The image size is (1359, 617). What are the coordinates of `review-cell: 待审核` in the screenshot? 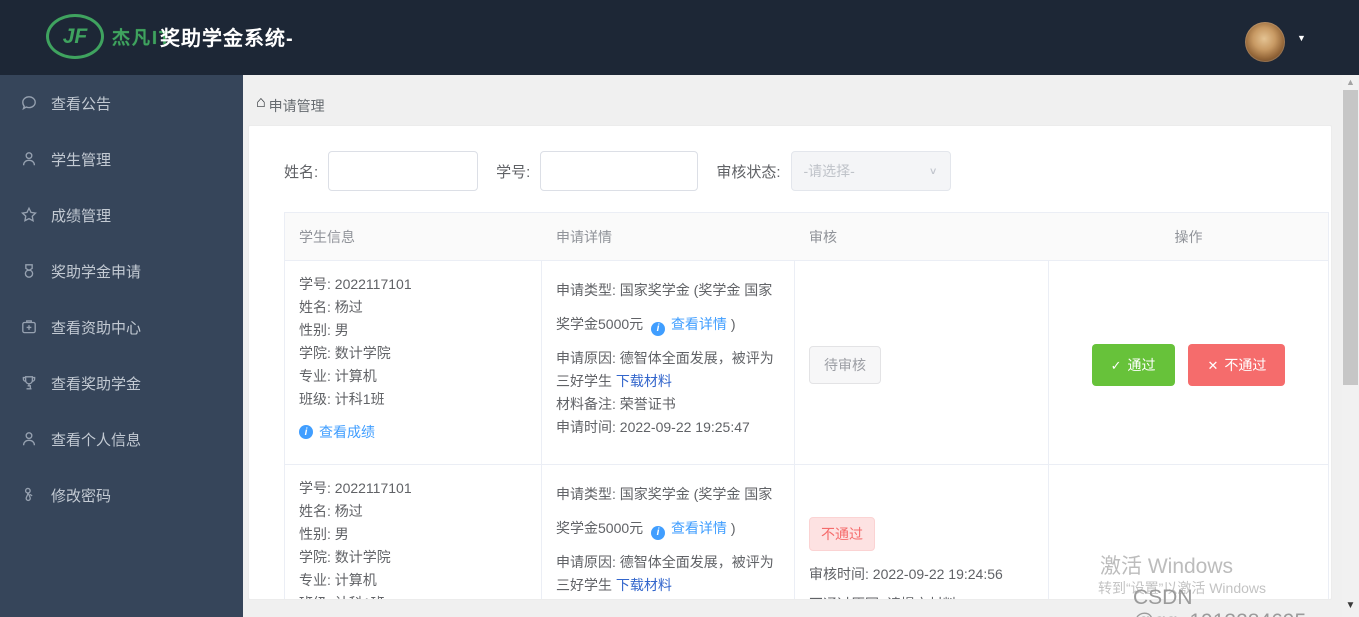 It's located at (922, 362).